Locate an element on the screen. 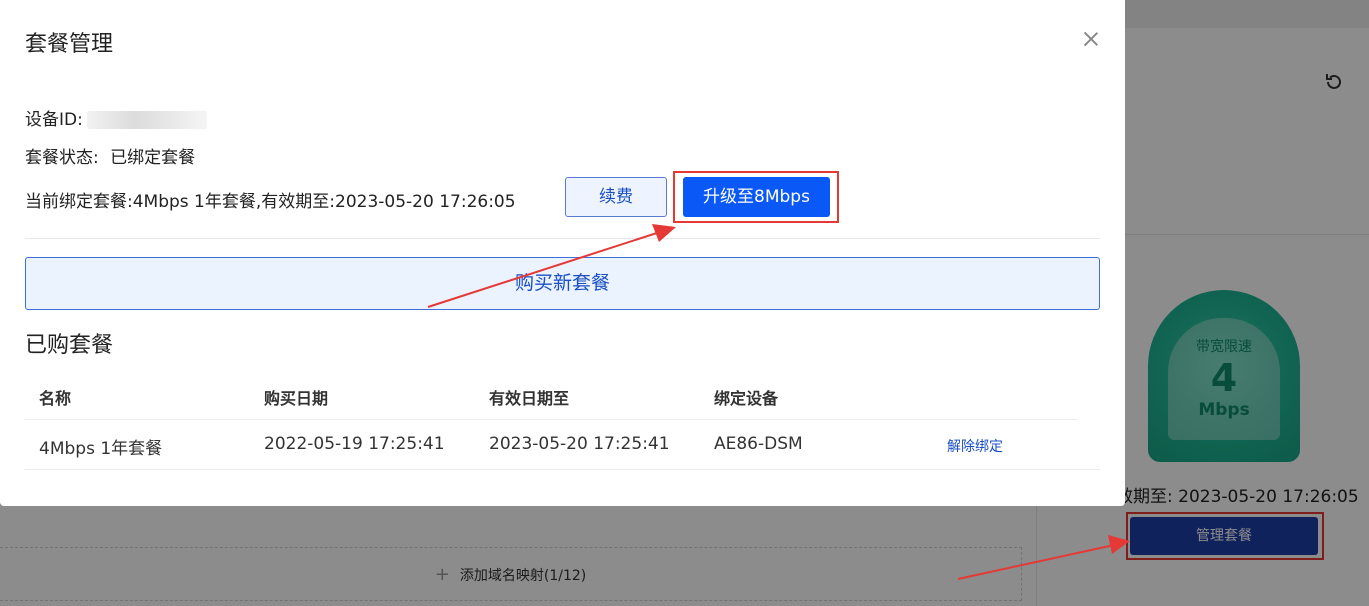  current-plan-label: 当前绑定套餐: is located at coordinates (79, 202).